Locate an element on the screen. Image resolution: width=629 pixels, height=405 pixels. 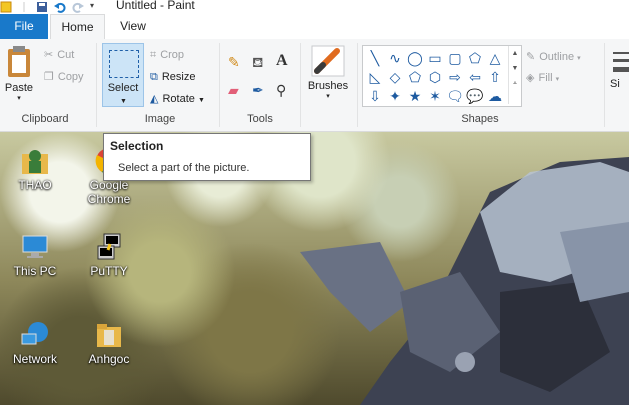
fill-button: ◈ Fill ▾ is located at coordinates (542, 78).